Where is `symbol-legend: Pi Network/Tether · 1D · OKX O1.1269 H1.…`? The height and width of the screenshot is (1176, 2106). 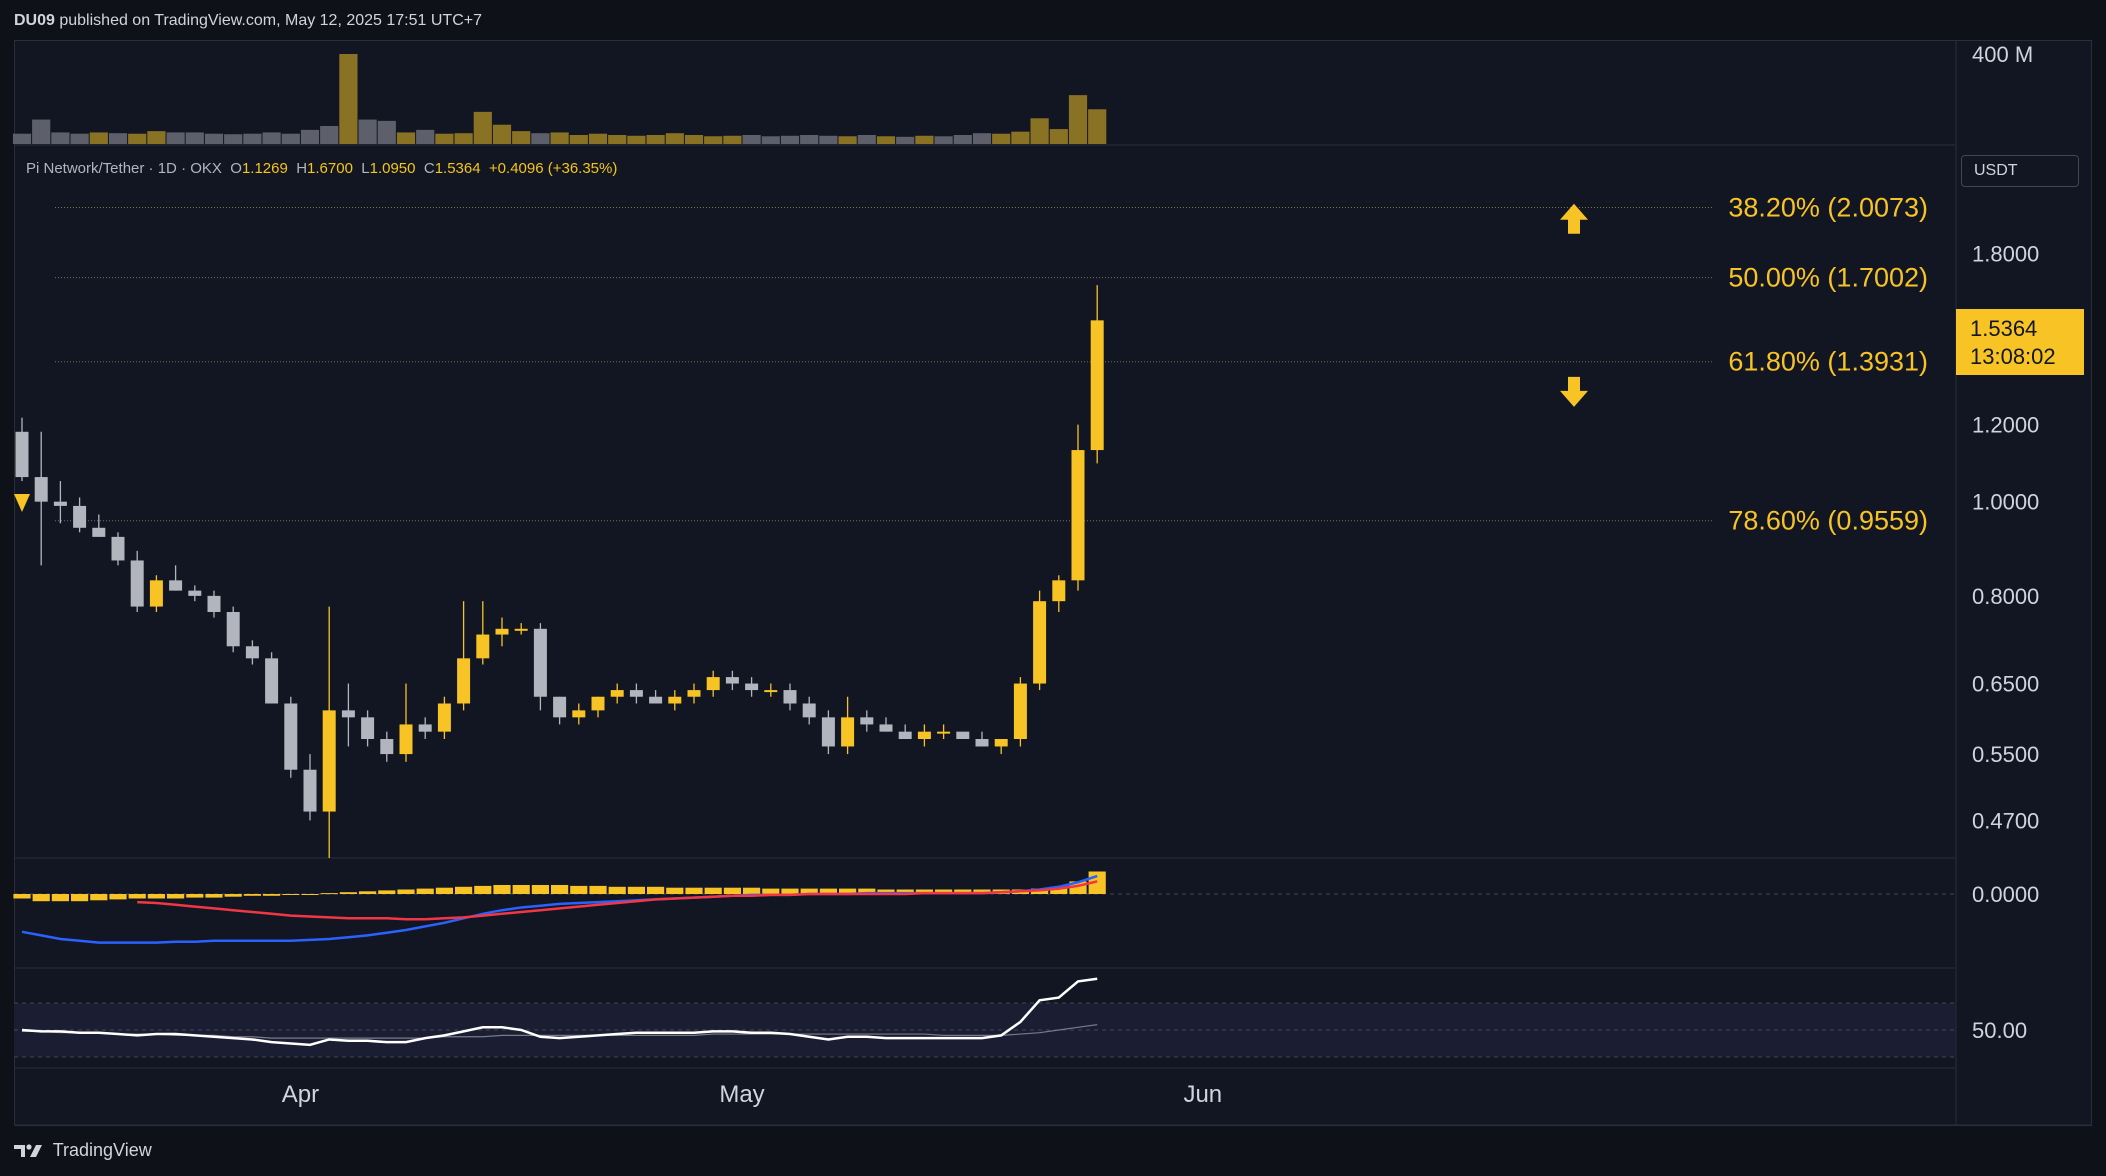 symbol-legend: Pi Network/Tether · 1D · OKX O1.1269 H1.… is located at coordinates (321, 168).